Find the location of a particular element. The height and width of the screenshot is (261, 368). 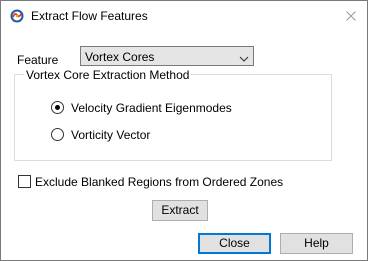

app-icon is located at coordinates (17, 16).